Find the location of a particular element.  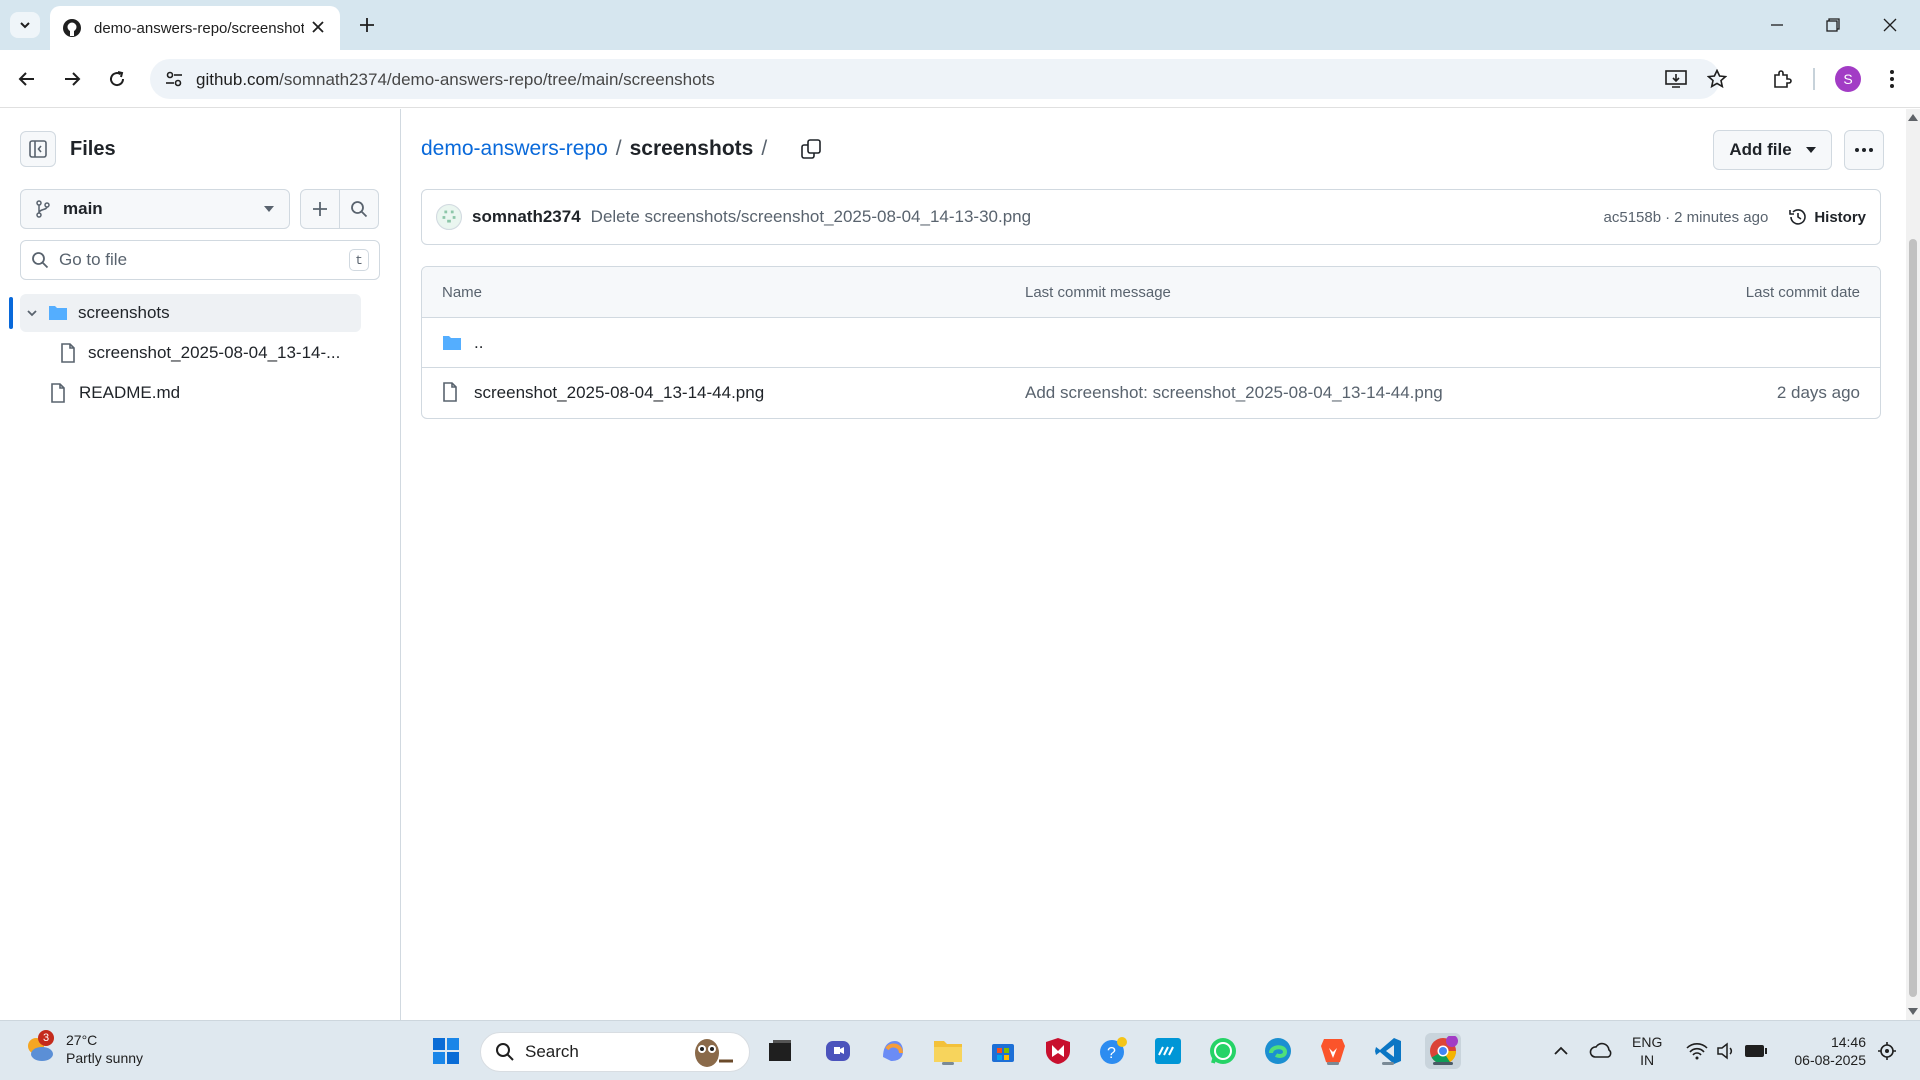

kebab-menu-icon is located at coordinates (1892, 79).